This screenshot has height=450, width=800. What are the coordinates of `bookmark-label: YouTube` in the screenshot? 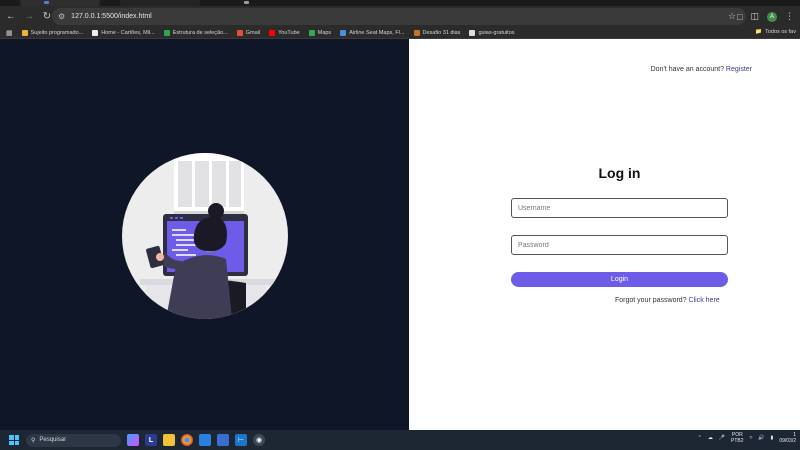 It's located at (289, 32).